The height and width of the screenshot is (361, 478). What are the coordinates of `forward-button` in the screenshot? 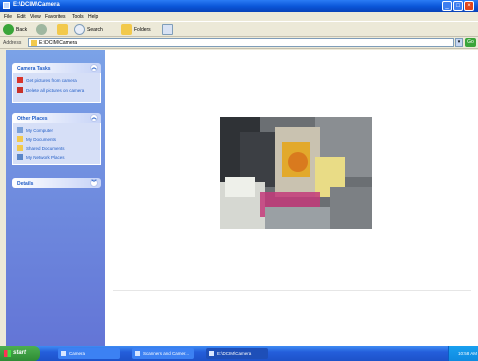 It's located at (41, 29).